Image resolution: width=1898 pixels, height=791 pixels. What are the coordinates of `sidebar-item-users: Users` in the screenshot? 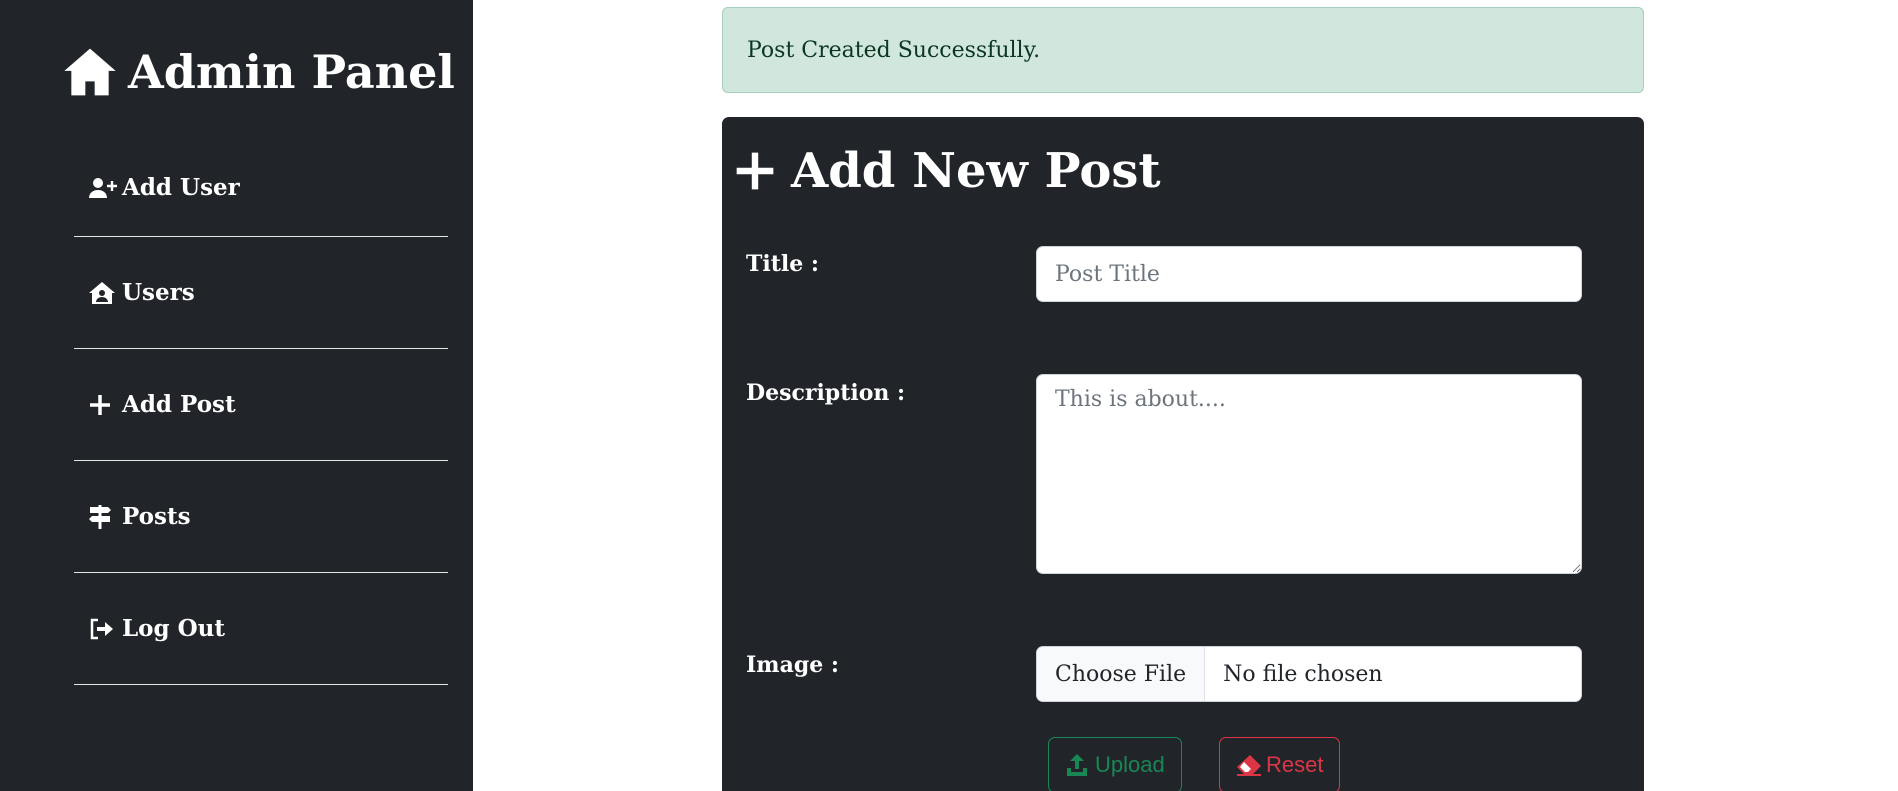 It's located at (261, 293).